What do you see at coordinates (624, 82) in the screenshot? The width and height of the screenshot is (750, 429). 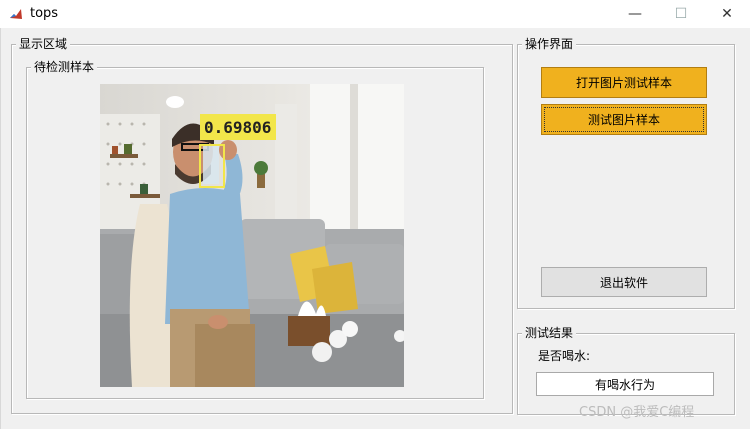 I see `open-image-button: 打开图片测试样本` at bounding box center [624, 82].